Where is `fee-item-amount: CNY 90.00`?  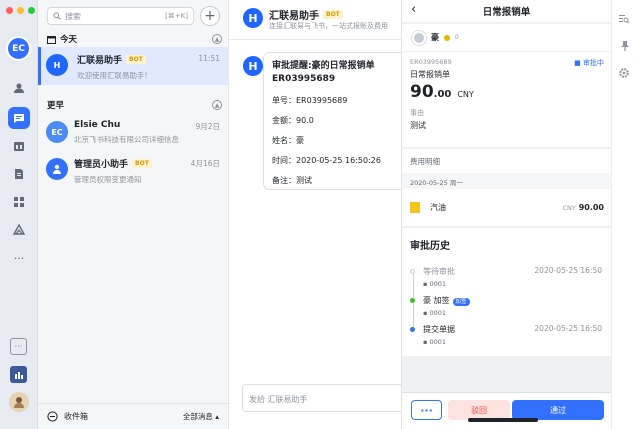 fee-item-amount: CNY 90.00 is located at coordinates (583, 207).